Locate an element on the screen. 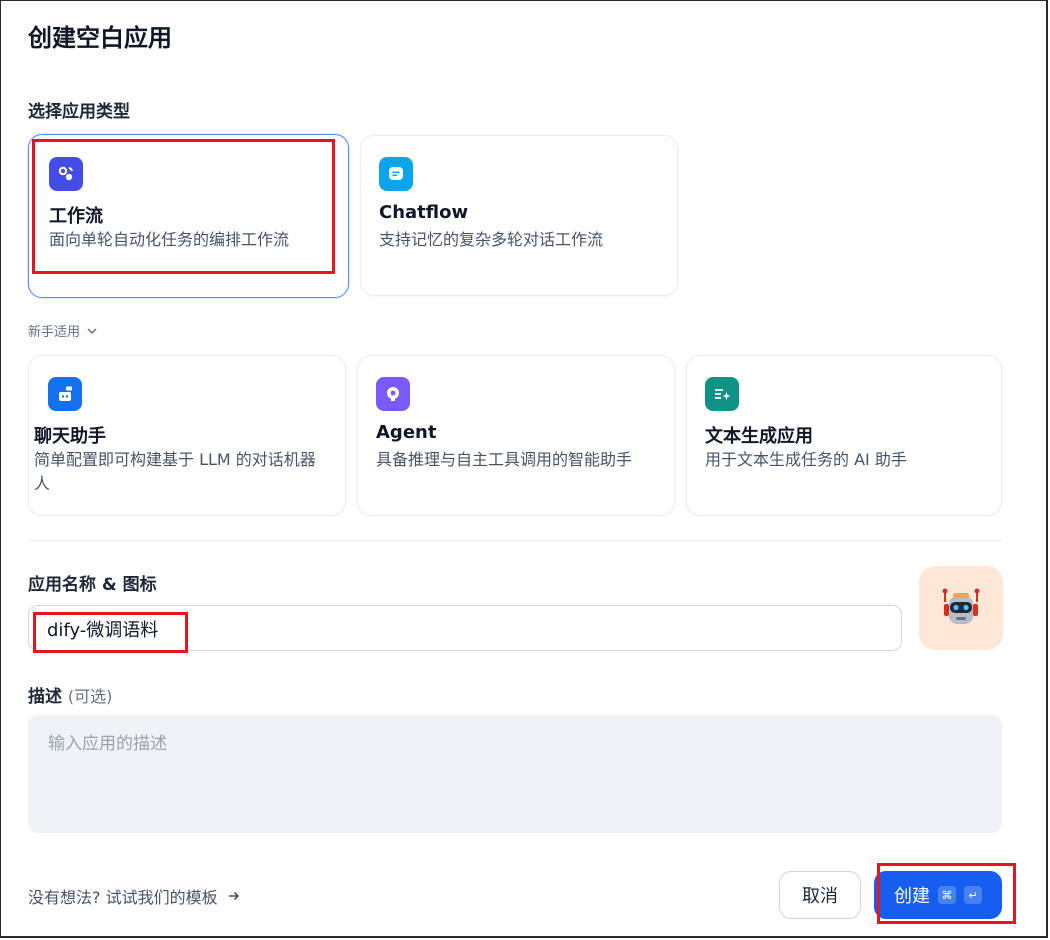 The height and width of the screenshot is (940, 1050). divider is located at coordinates (515, 540).